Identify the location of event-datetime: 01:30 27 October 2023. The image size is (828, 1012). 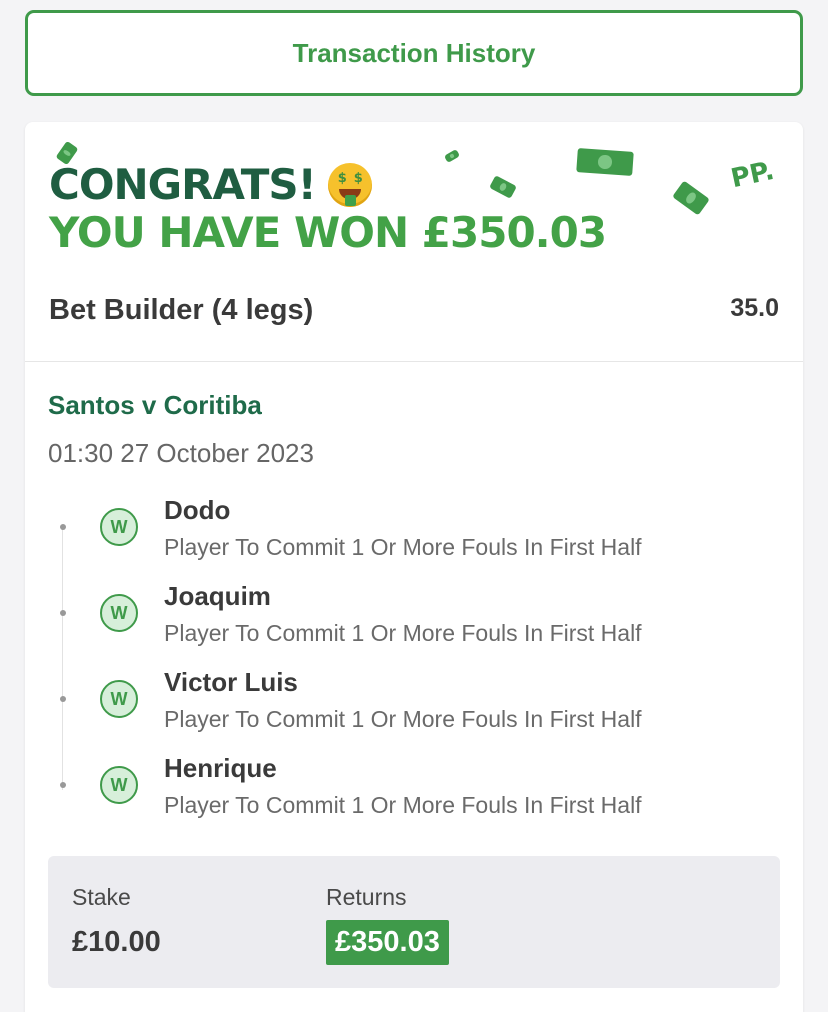
(181, 453).